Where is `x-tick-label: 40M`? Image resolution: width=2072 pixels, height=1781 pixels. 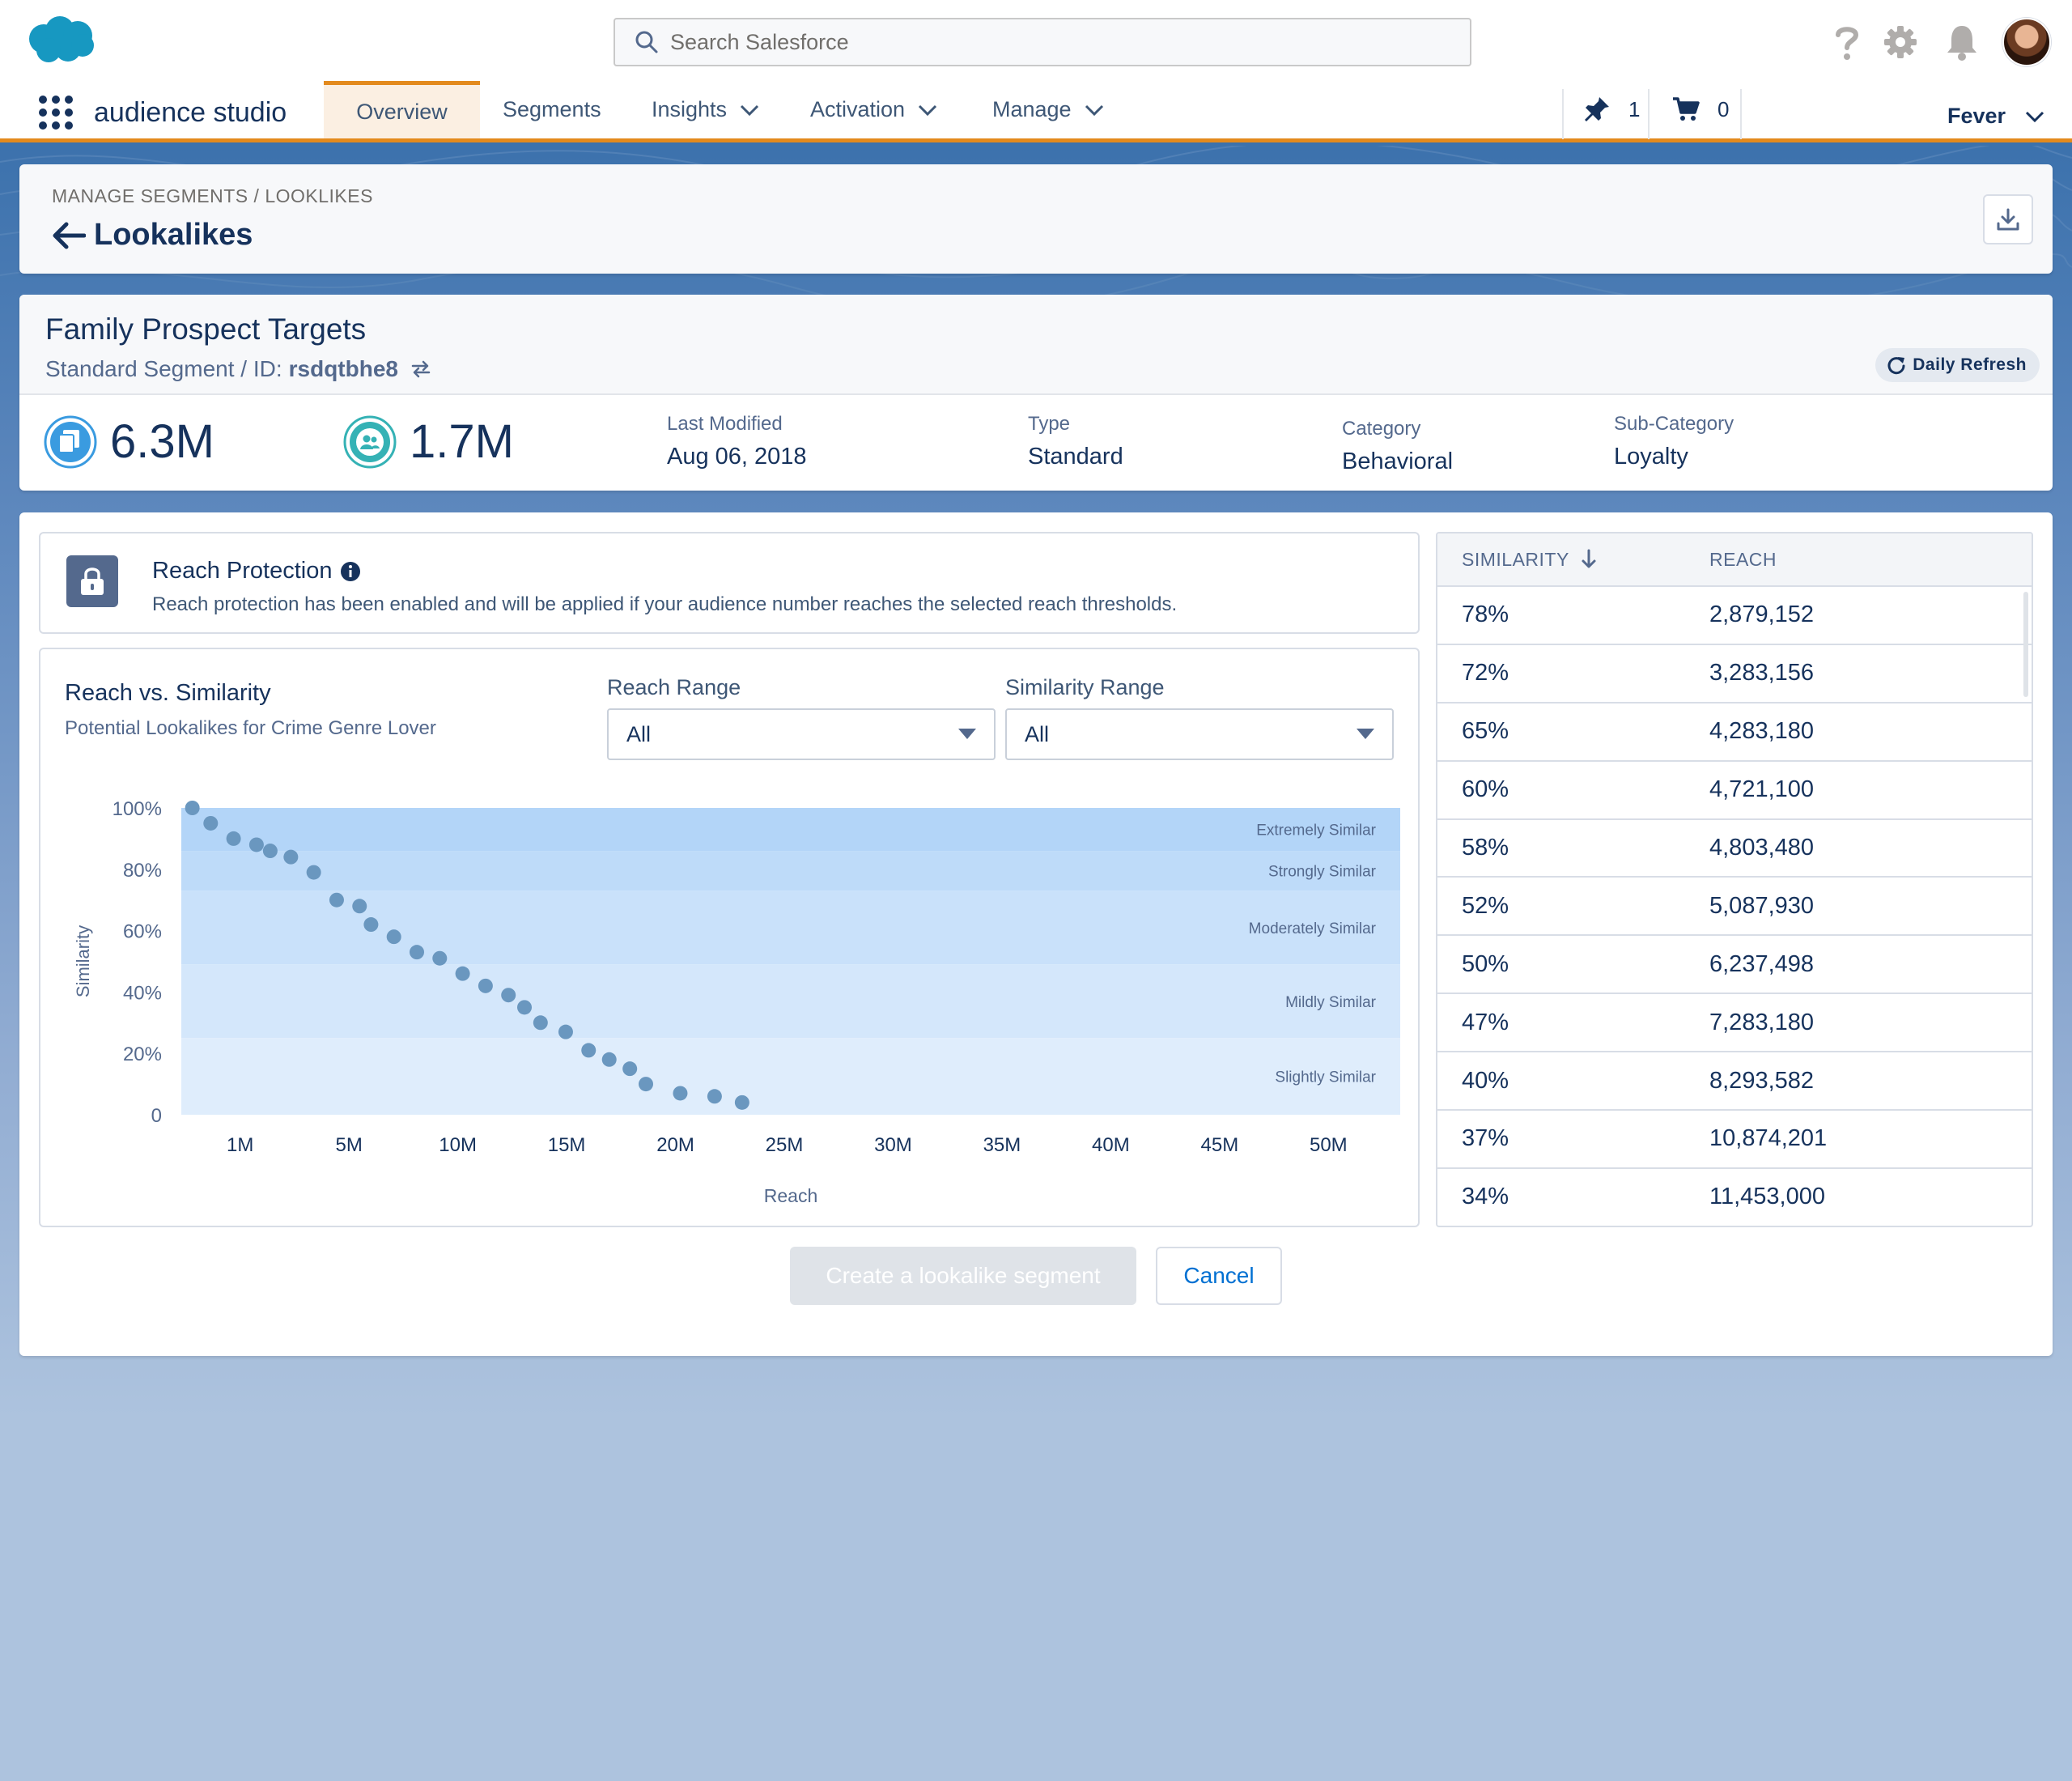 x-tick-label: 40M is located at coordinates (1111, 1145).